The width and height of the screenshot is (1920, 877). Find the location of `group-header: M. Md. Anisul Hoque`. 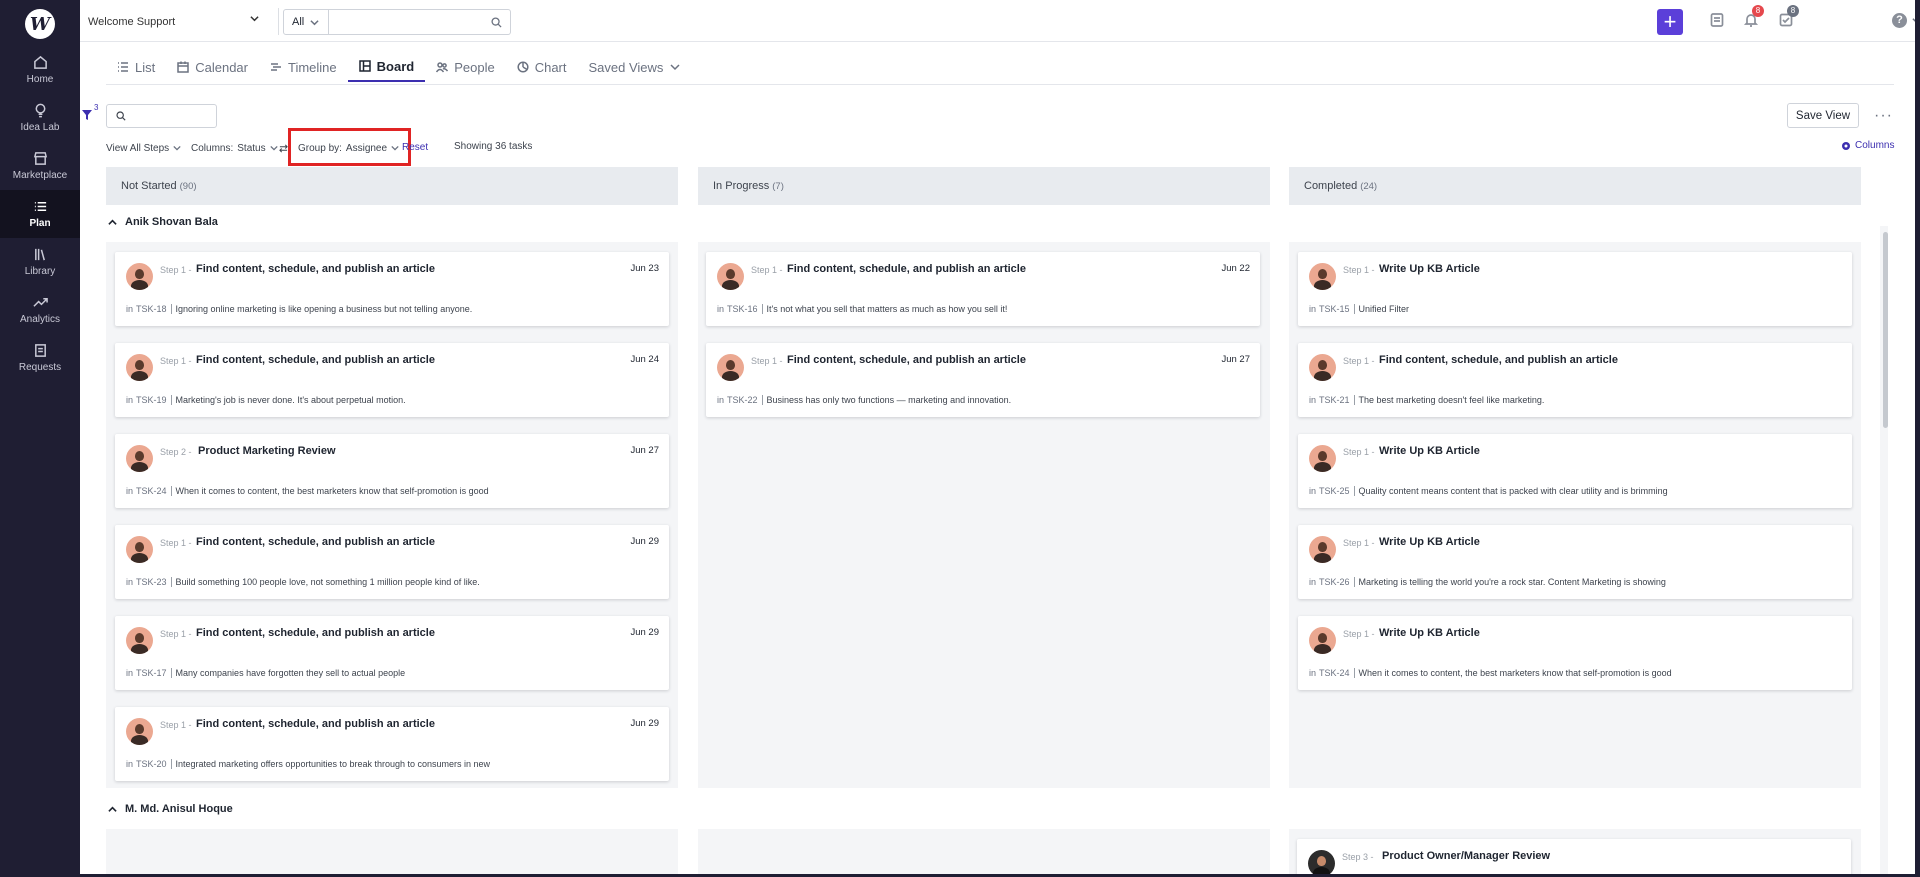

group-header: M. Md. Anisul Hoque is located at coordinates (170, 809).